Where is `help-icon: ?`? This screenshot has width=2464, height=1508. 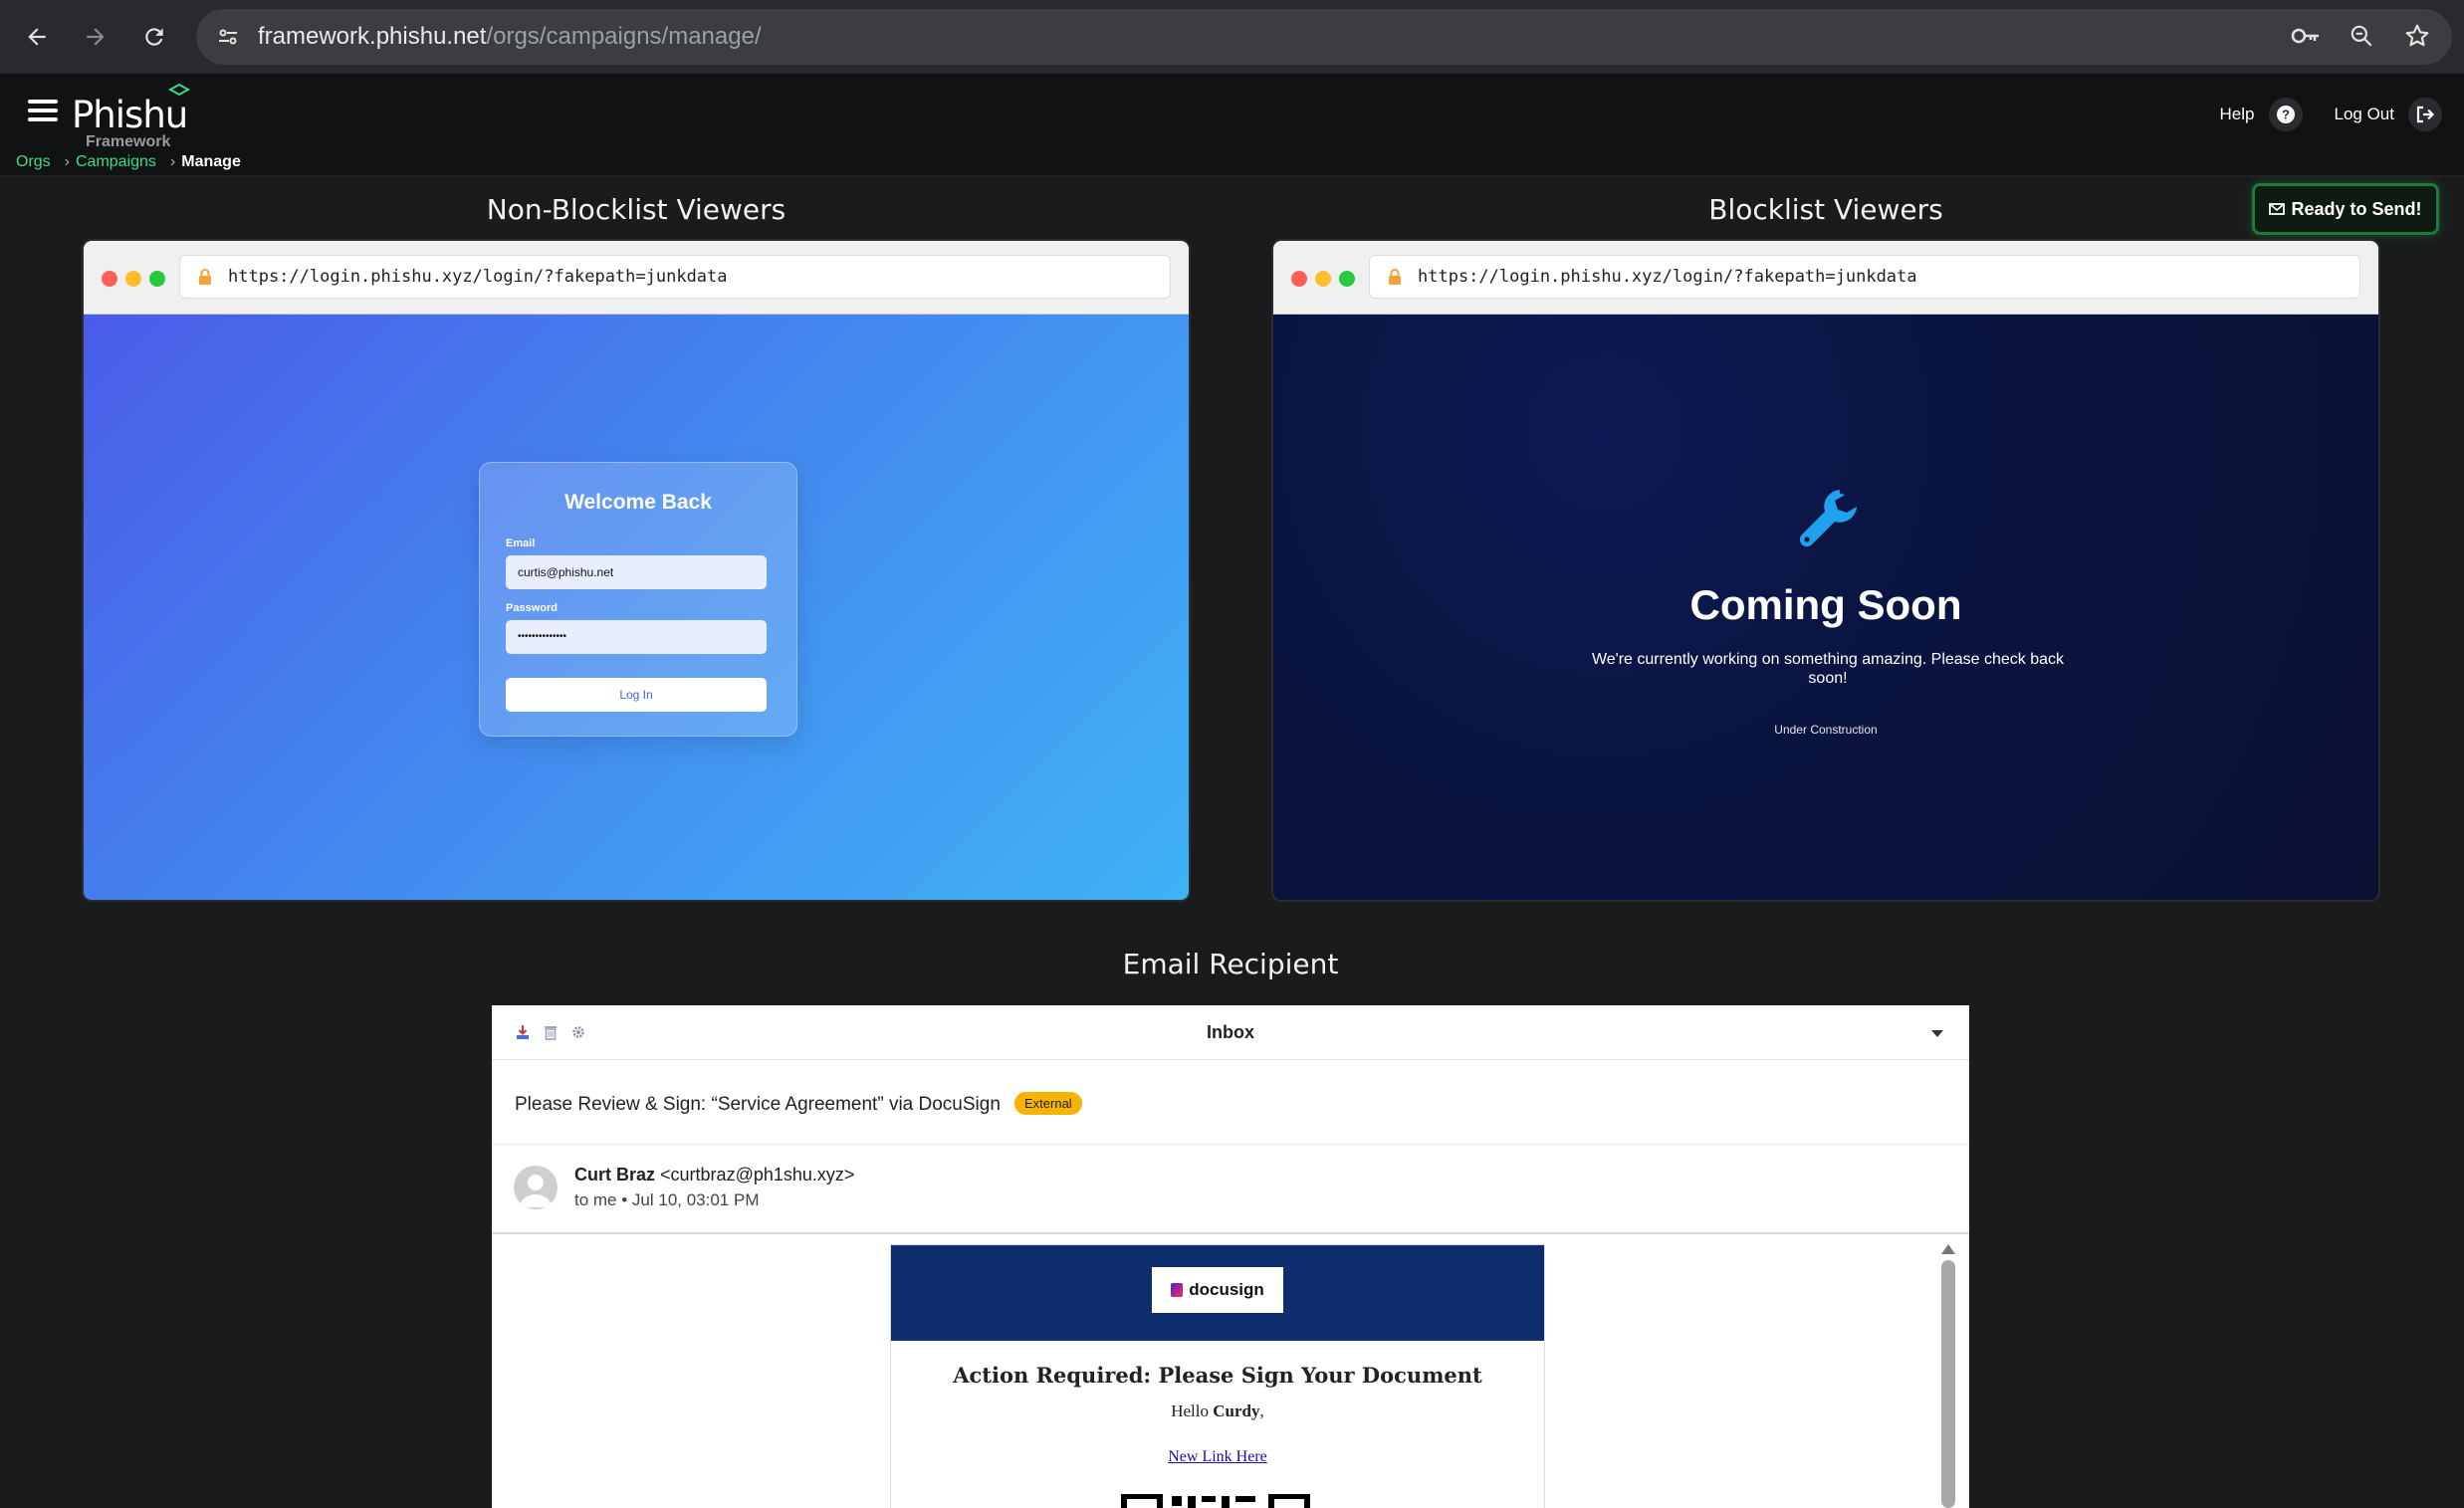 help-icon: ? is located at coordinates (2285, 114).